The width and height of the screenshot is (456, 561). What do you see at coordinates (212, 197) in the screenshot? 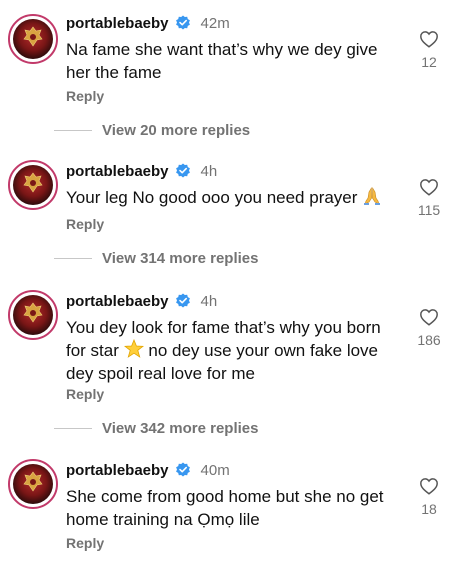
I see `comment-text-body: Your leg No good ooo you need prayer` at bounding box center [212, 197].